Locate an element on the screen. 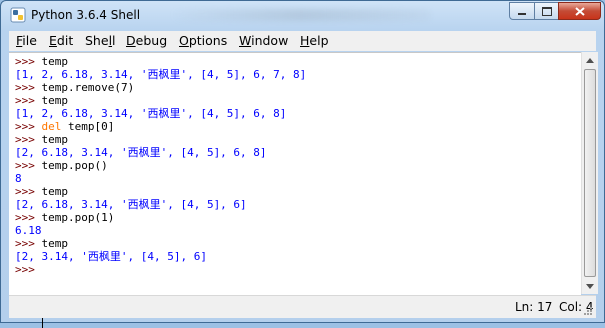 The height and width of the screenshot is (328, 605). shell-output-line: 6.18 is located at coordinates (28, 230).